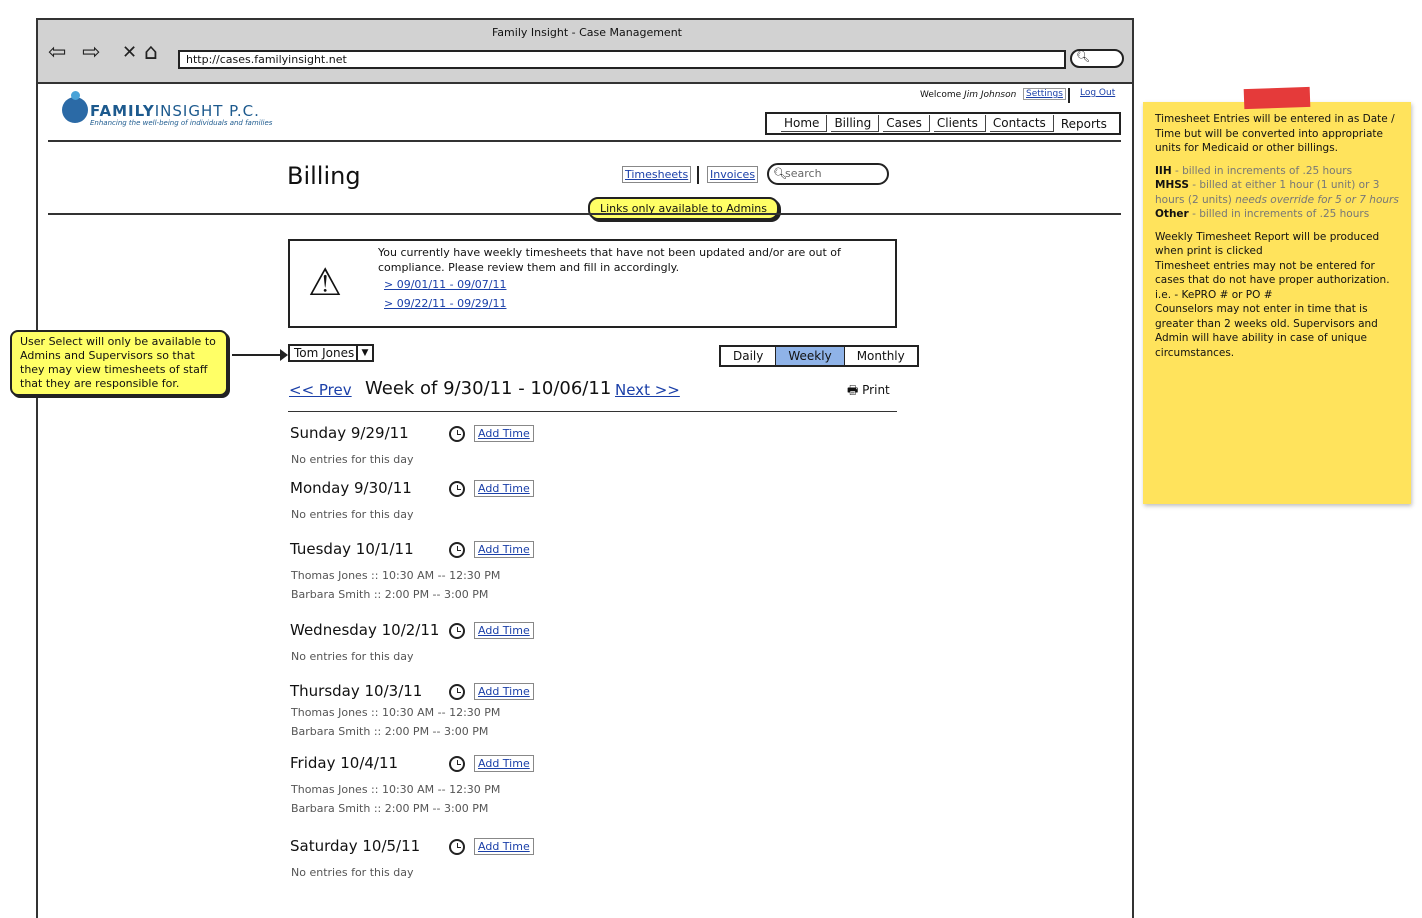 Image resolution: width=1422 pixels, height=918 pixels. I want to click on other-text: - billed in increments of .25 hours, so click(1279, 214).